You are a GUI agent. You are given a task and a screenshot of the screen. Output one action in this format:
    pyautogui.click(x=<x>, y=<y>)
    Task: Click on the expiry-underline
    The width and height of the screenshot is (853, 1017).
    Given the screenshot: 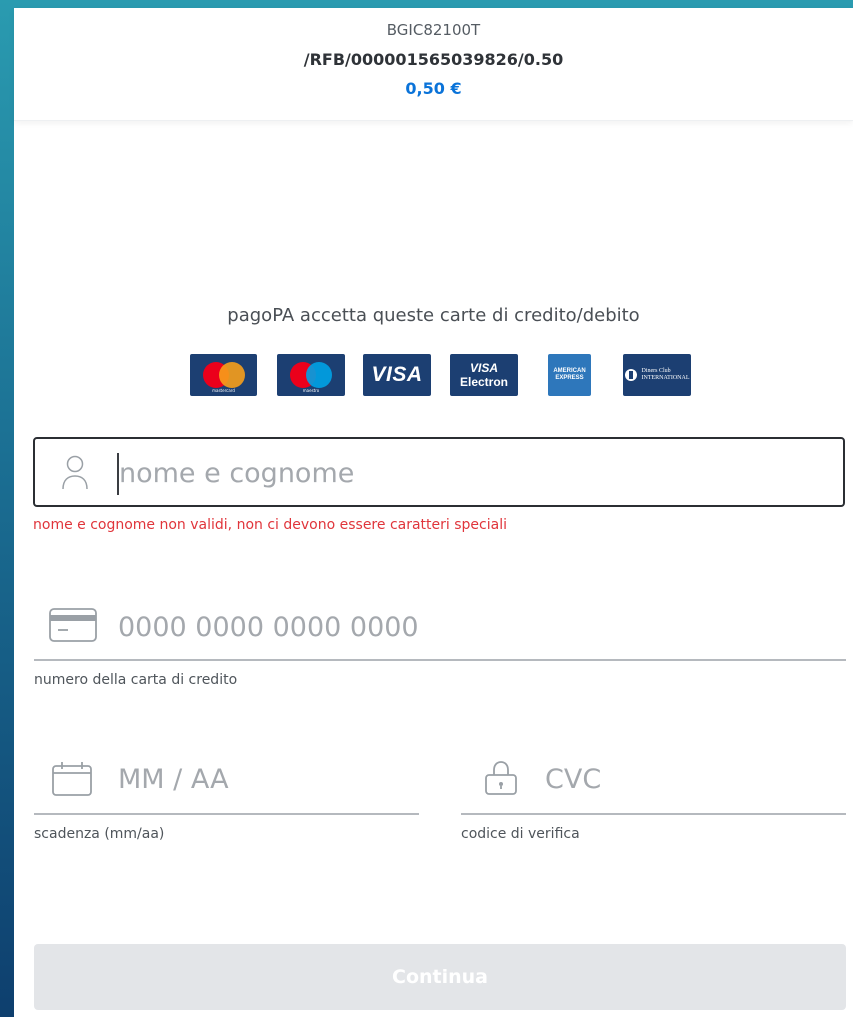 What is the action you would take?
    pyautogui.click(x=226, y=814)
    